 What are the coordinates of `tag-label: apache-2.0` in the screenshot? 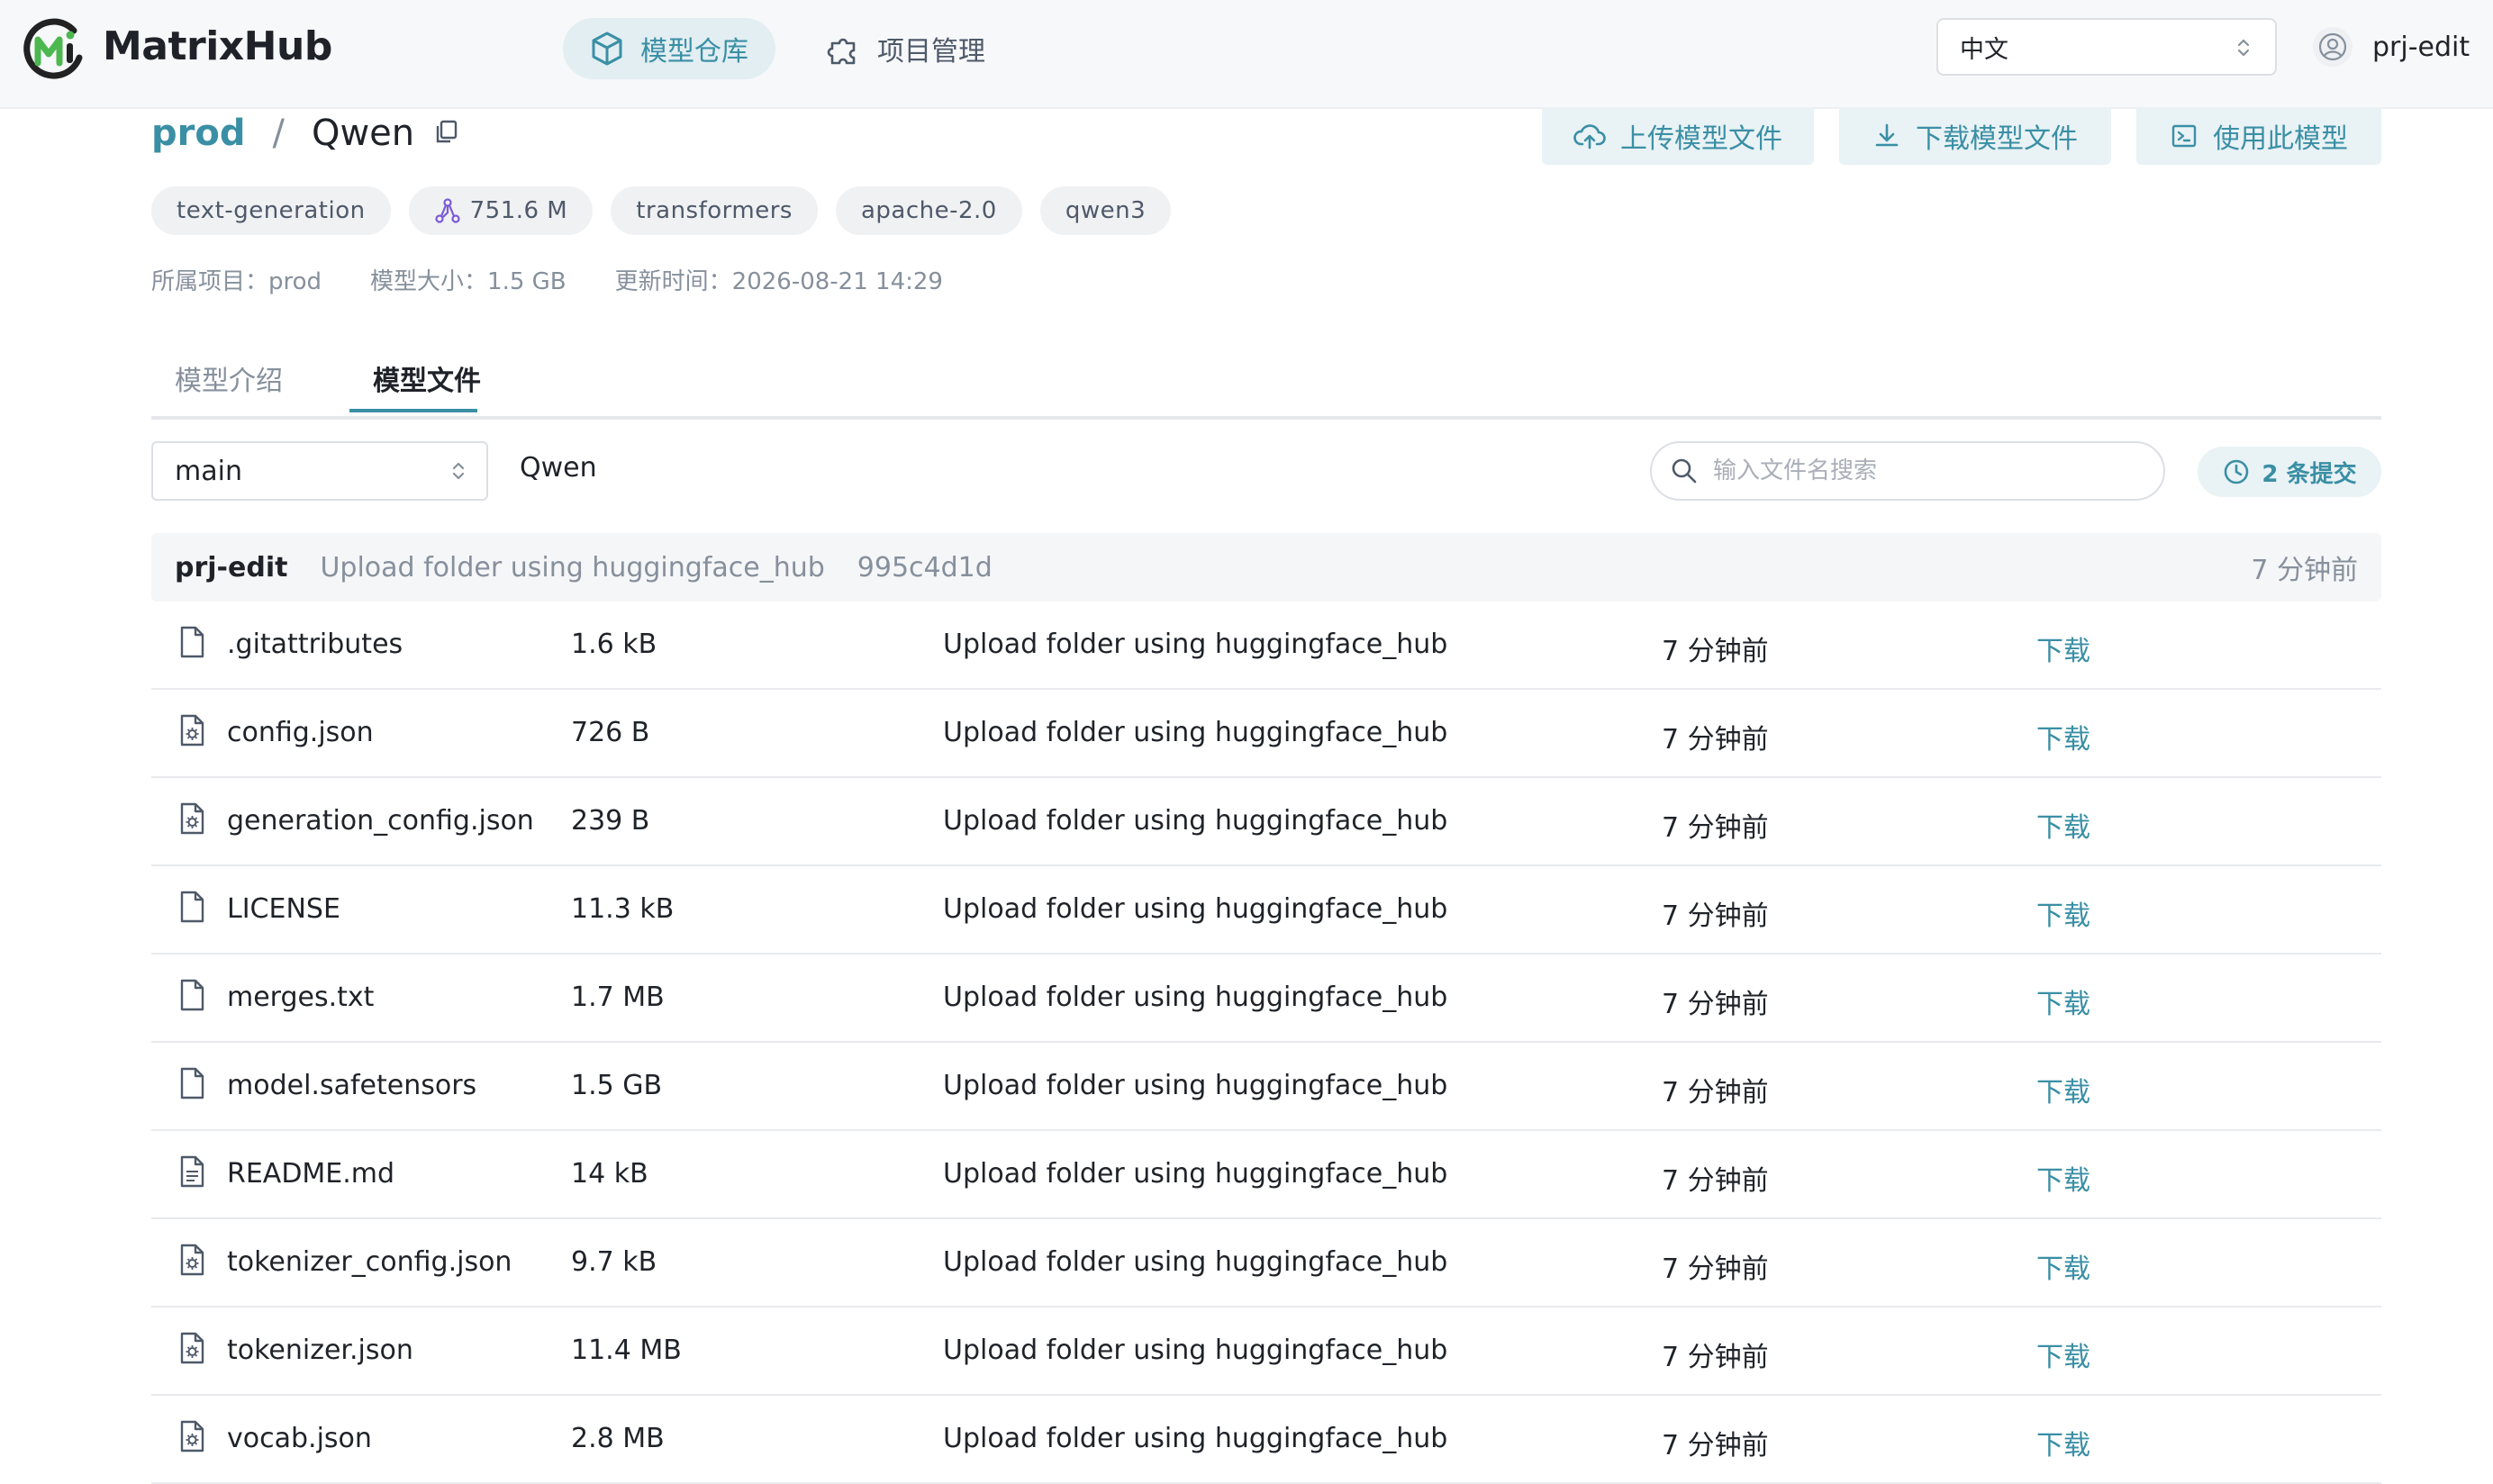 It's located at (928, 210).